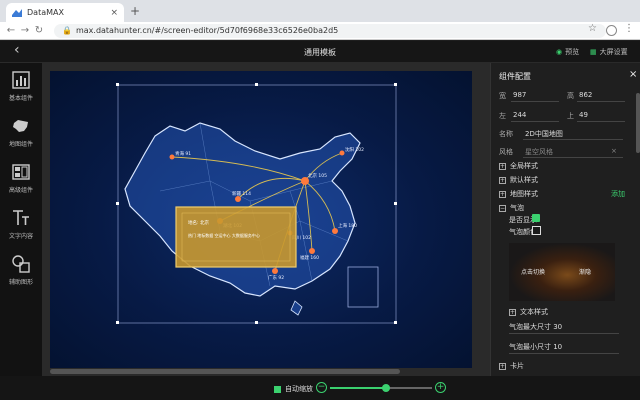  I want to click on section-card: + 卡片, so click(511, 366).